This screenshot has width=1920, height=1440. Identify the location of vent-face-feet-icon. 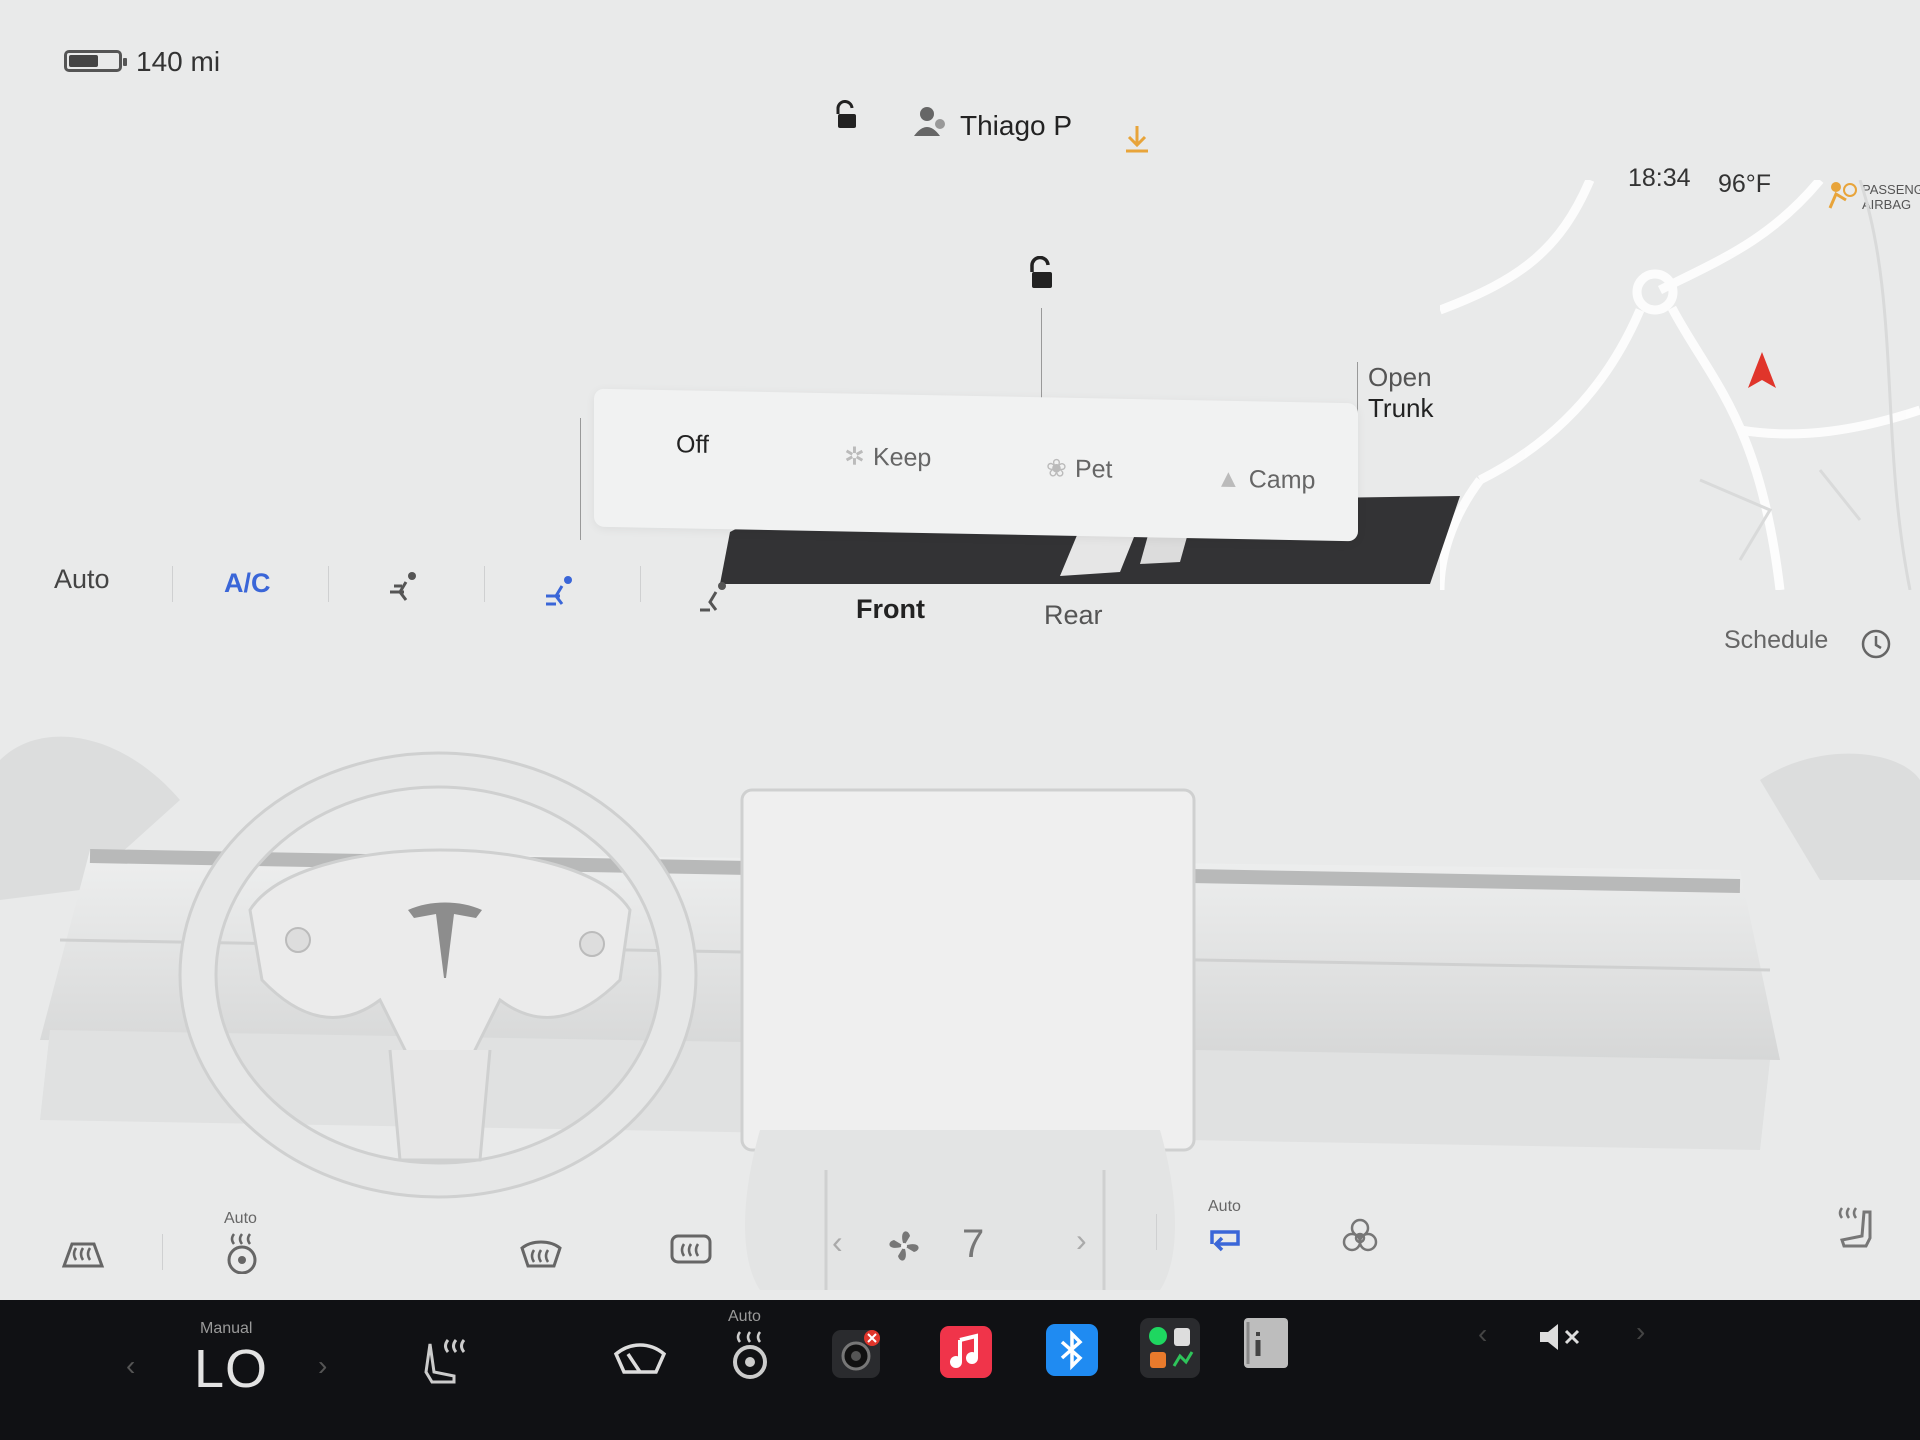
(560, 592).